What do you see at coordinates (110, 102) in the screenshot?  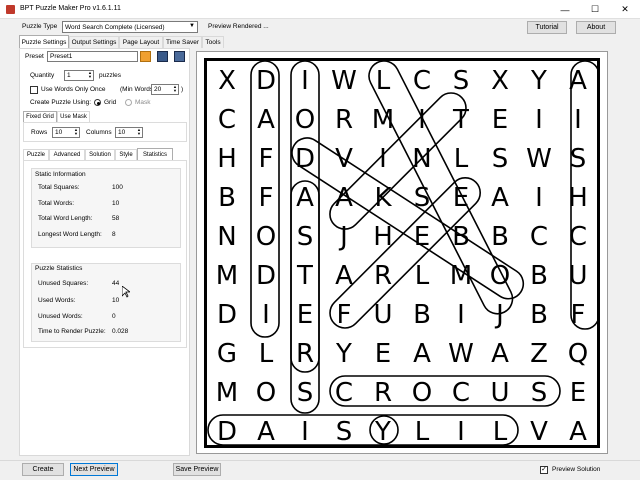 I see `grid-option-label: Grid` at bounding box center [110, 102].